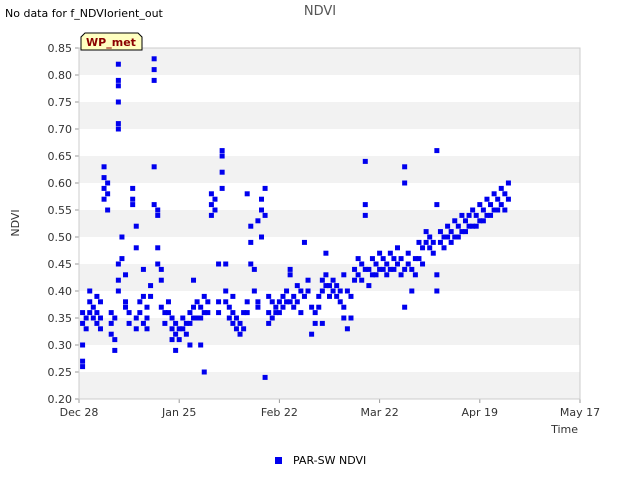 This screenshot has height=480, width=640. I want to click on y-tick-label: 0.80, so click(60, 75).